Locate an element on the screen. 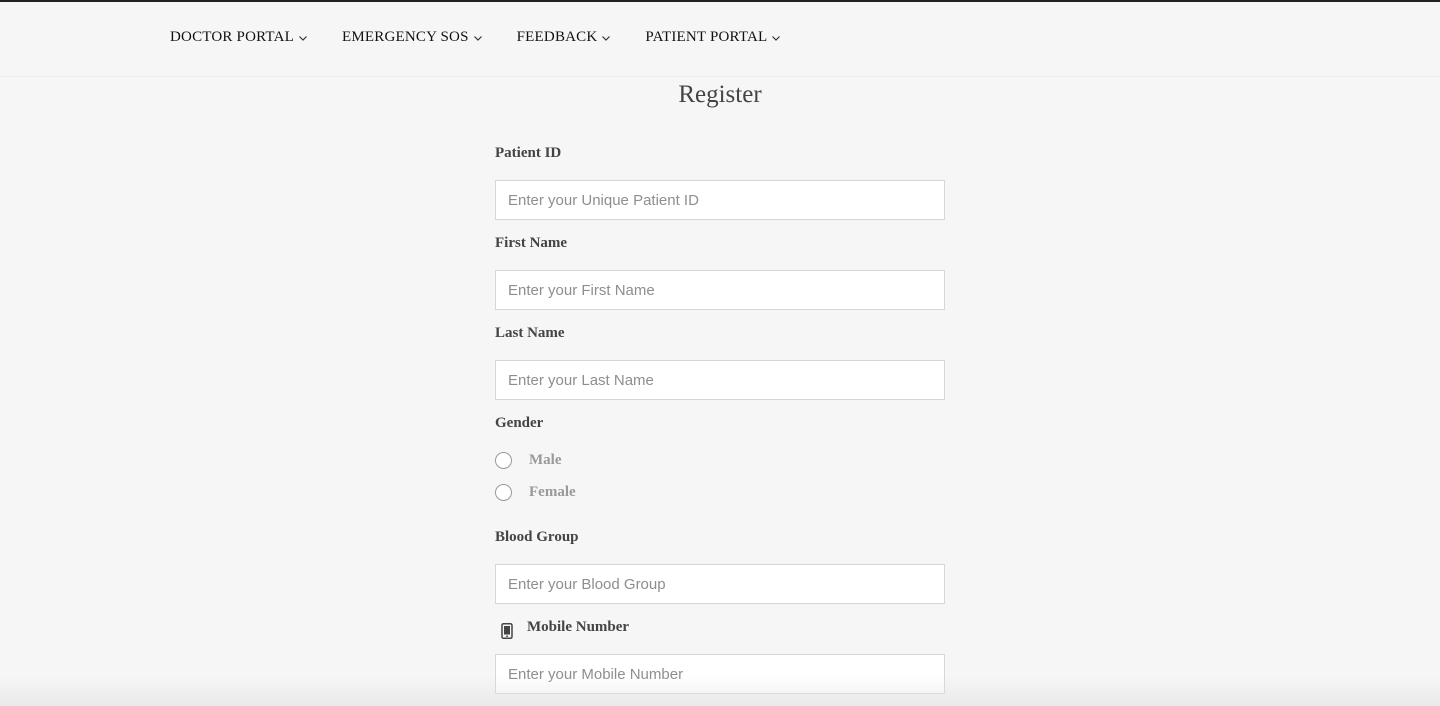 The image size is (1440, 706). gender-option-female: Female is located at coordinates (535, 492).